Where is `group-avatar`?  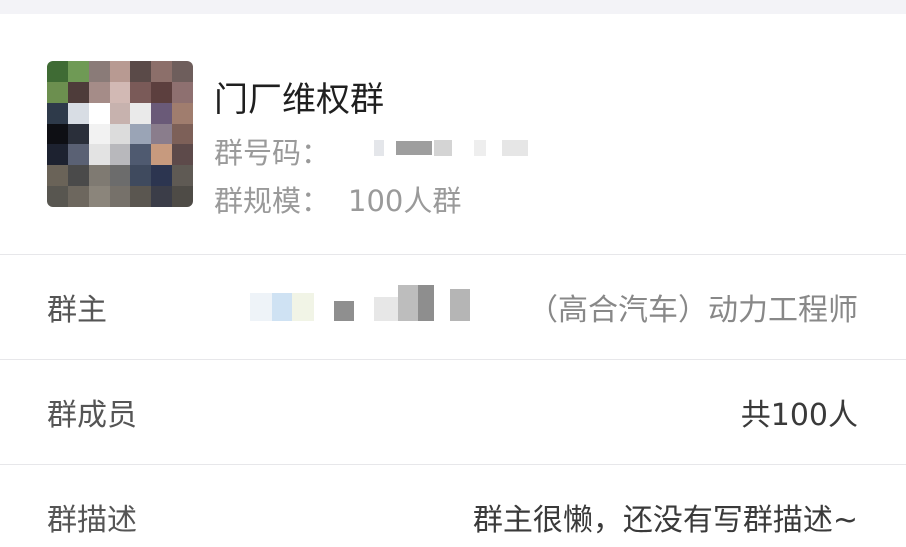 group-avatar is located at coordinates (120, 134).